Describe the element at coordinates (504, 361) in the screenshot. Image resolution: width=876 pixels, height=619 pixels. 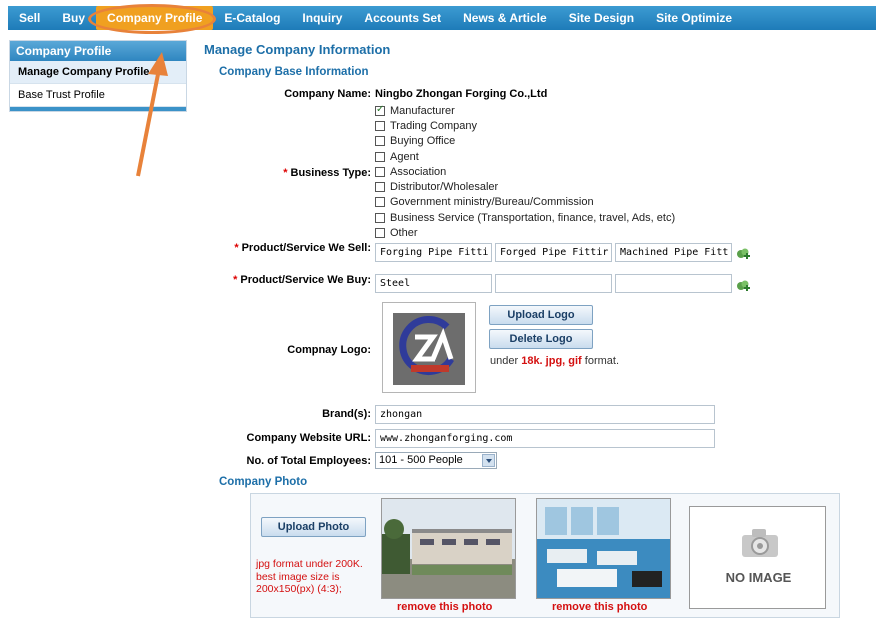
I see `logo-note-prefix: under` at that location.